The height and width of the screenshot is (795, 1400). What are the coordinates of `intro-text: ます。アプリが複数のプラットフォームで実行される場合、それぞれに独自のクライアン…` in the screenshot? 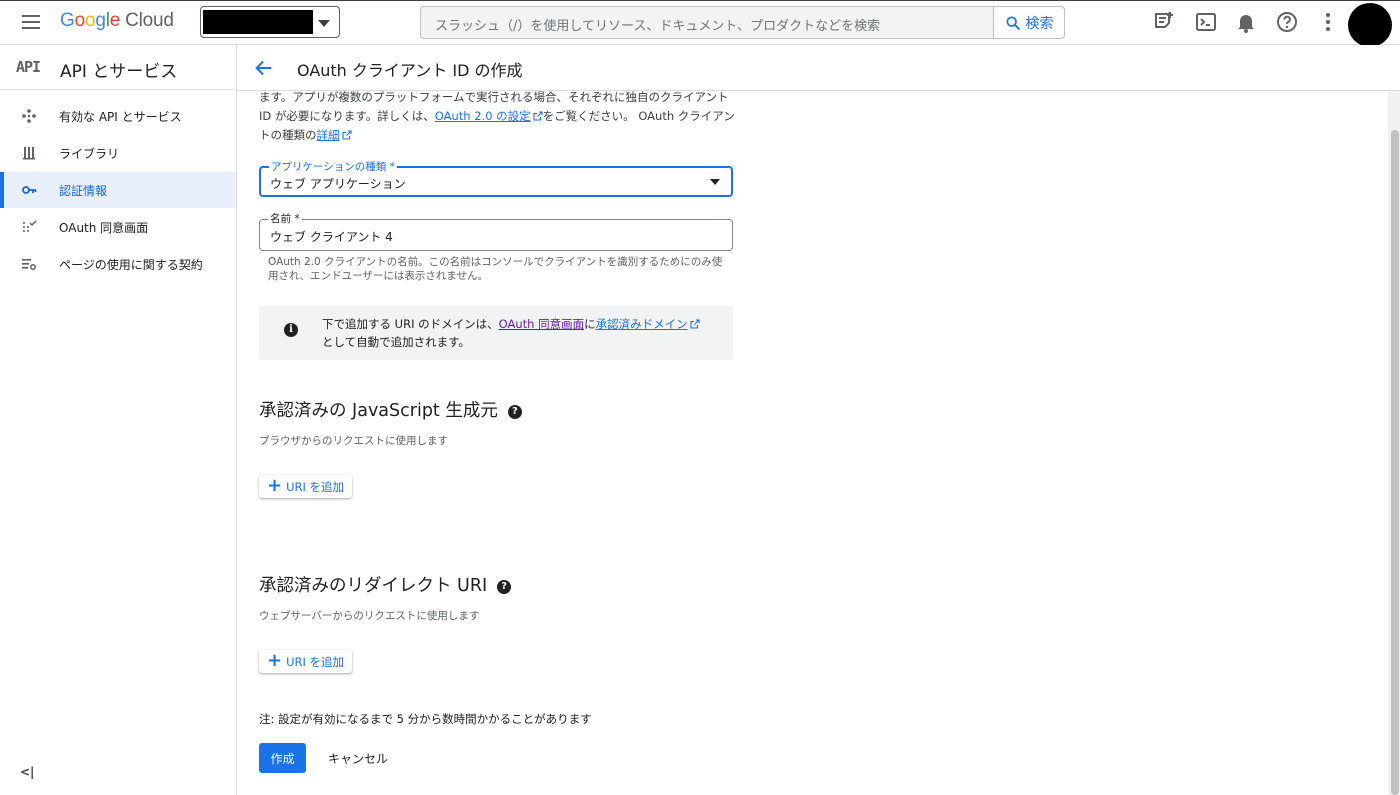 It's located at (498, 116).